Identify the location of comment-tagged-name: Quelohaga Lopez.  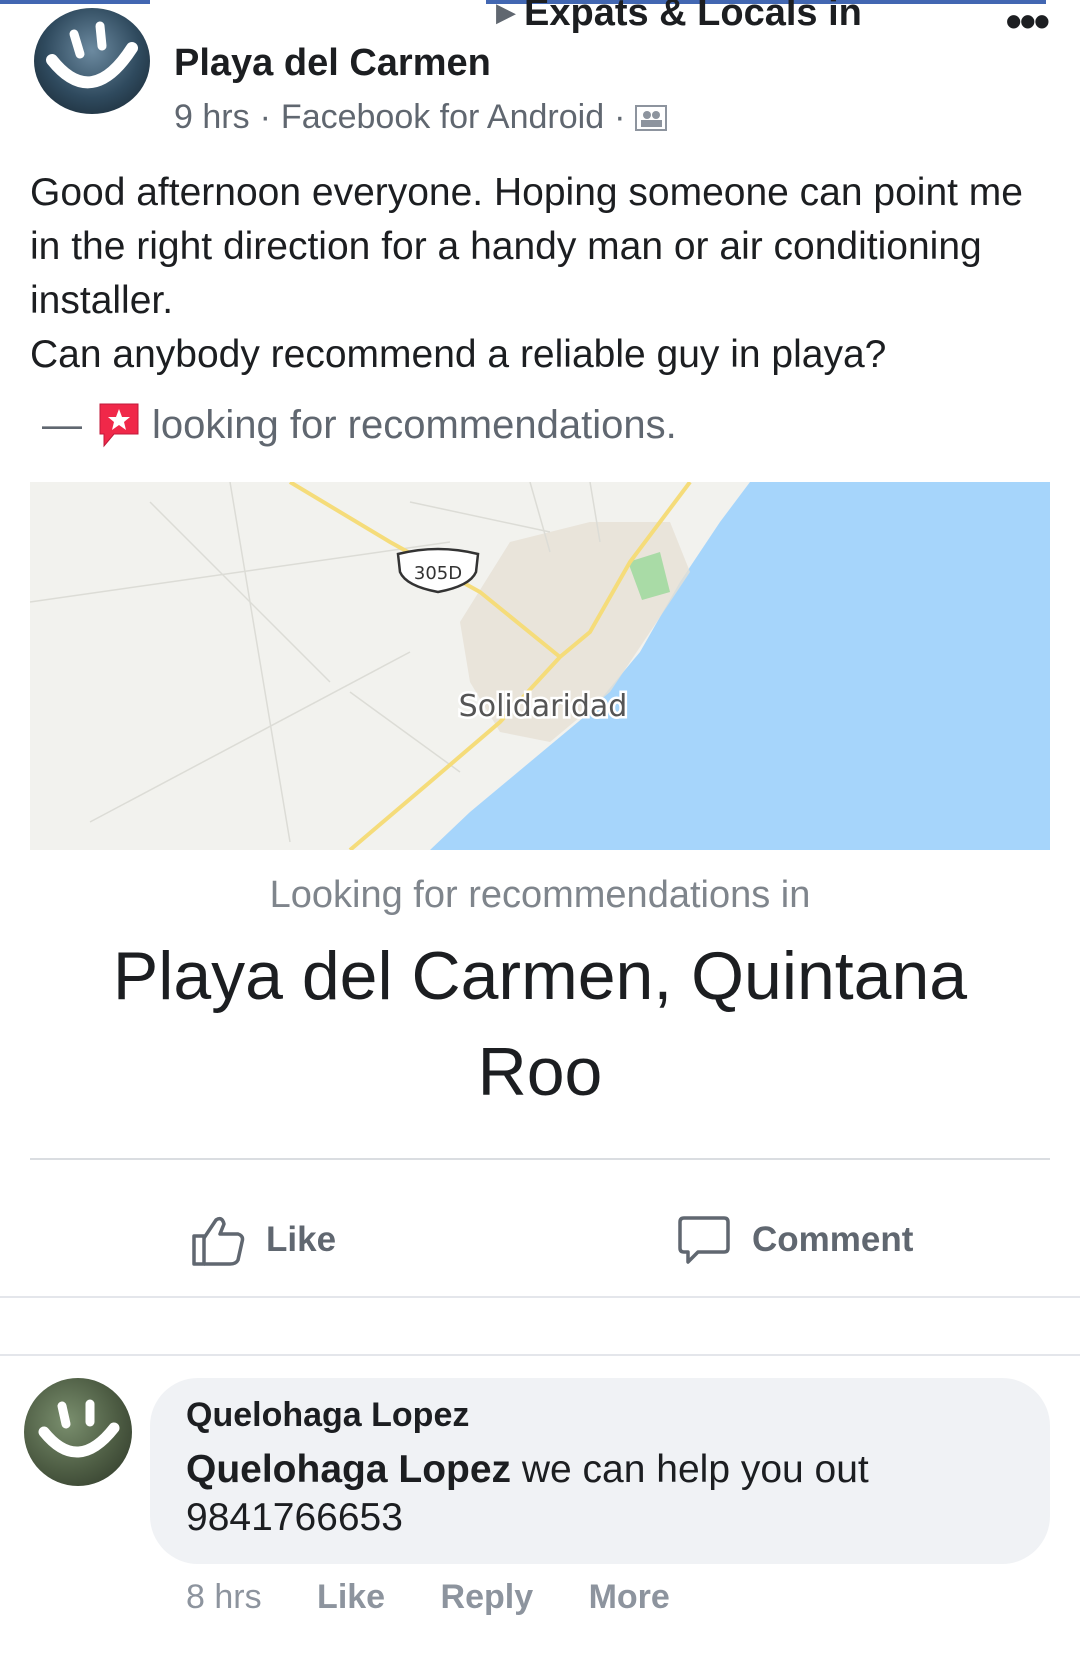
(348, 1469).